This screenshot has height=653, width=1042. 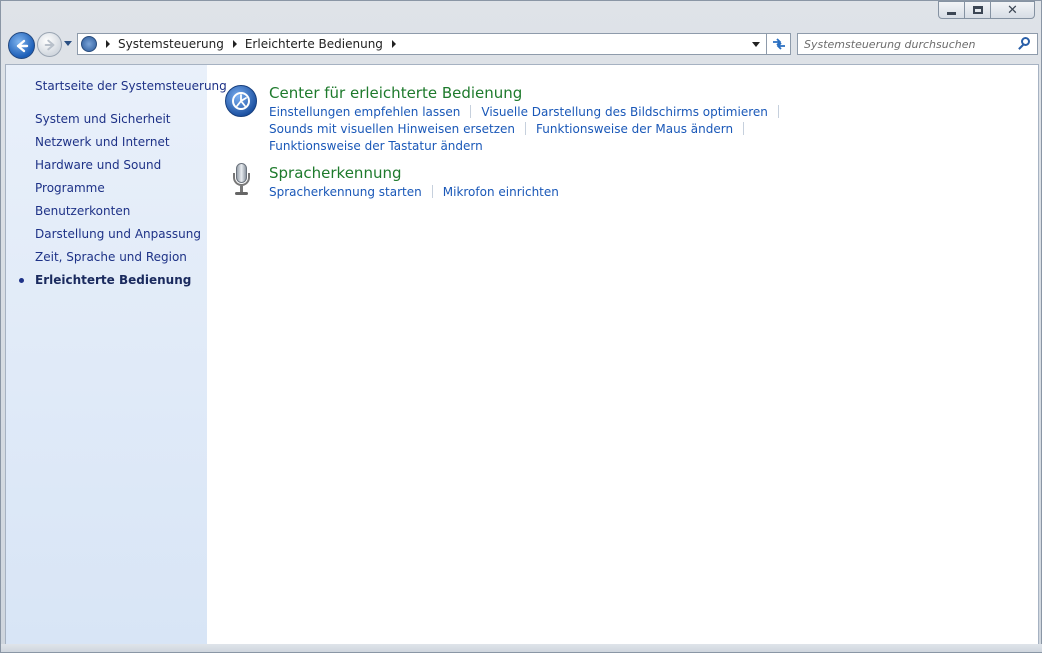 What do you see at coordinates (422, 44) in the screenshot?
I see `address-bar: Systemsteuerung Erleichterte Bedienung` at bounding box center [422, 44].